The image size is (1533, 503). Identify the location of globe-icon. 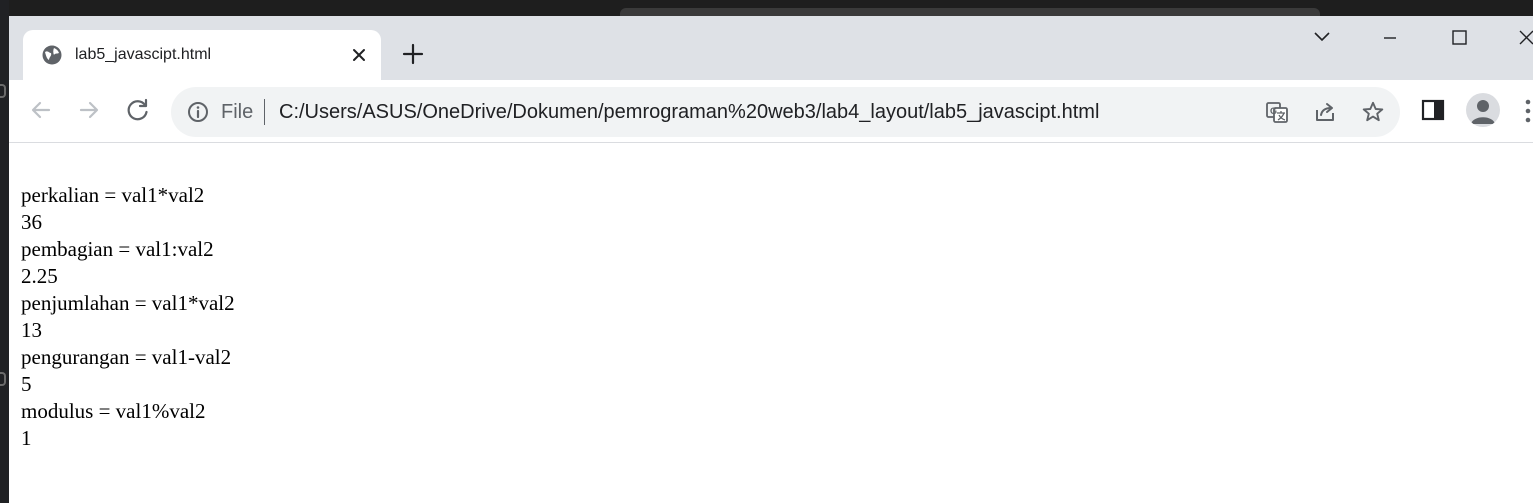
(52, 55).